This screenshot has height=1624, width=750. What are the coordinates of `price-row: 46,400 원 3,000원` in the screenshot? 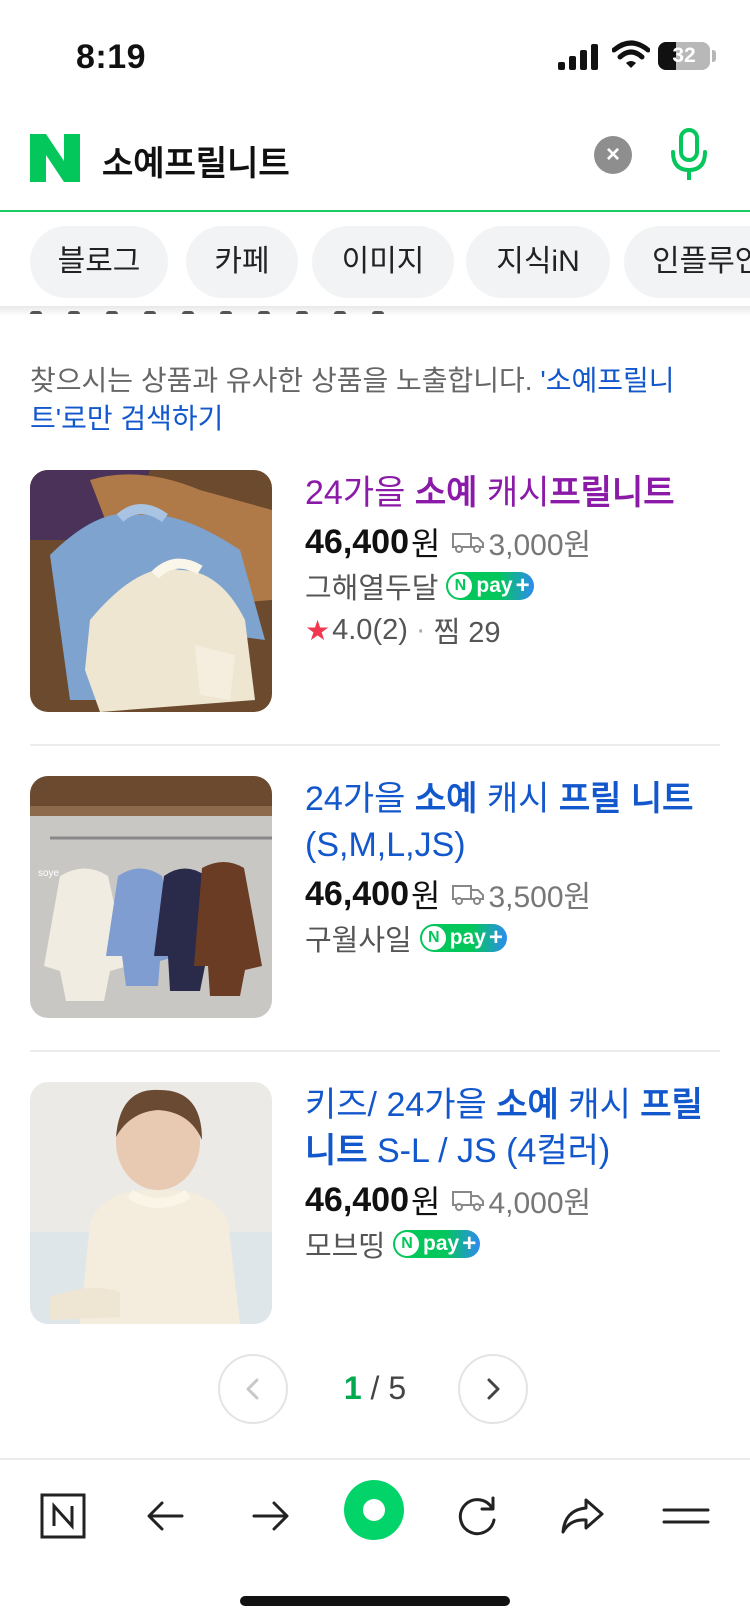 It's located at (515, 542).